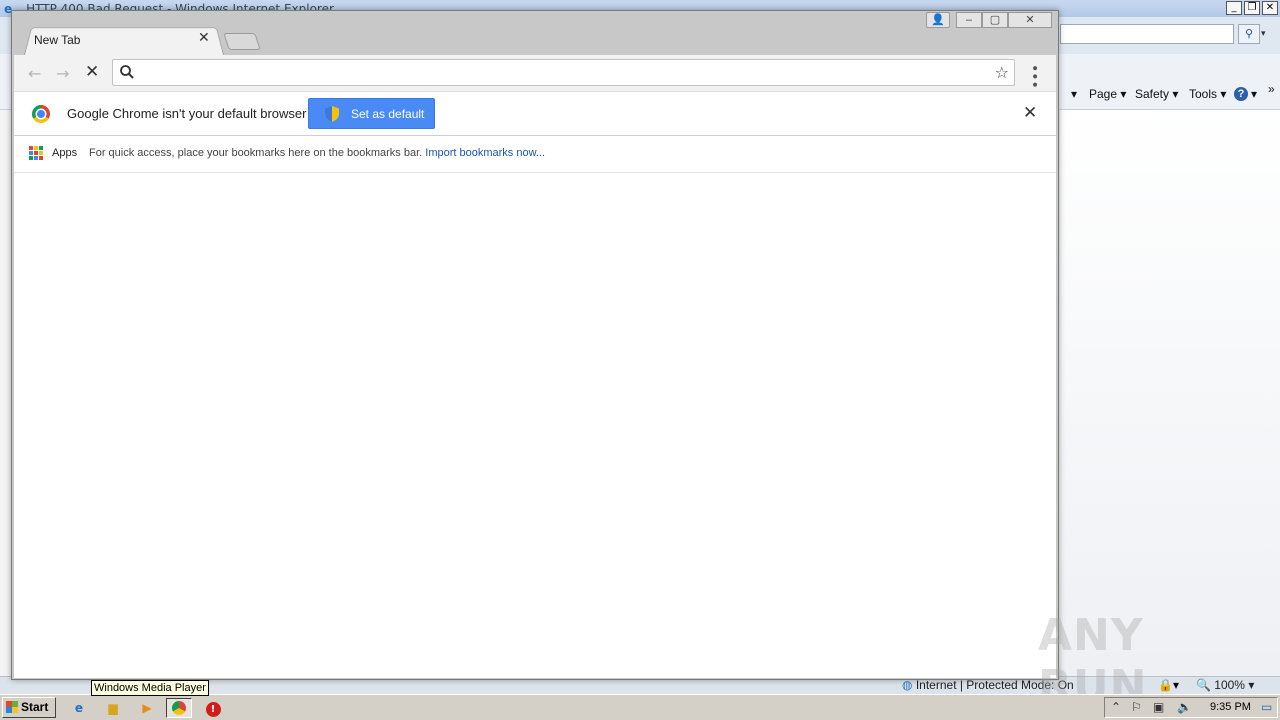  I want to click on minimize-icon: ‒, so click(969, 20).